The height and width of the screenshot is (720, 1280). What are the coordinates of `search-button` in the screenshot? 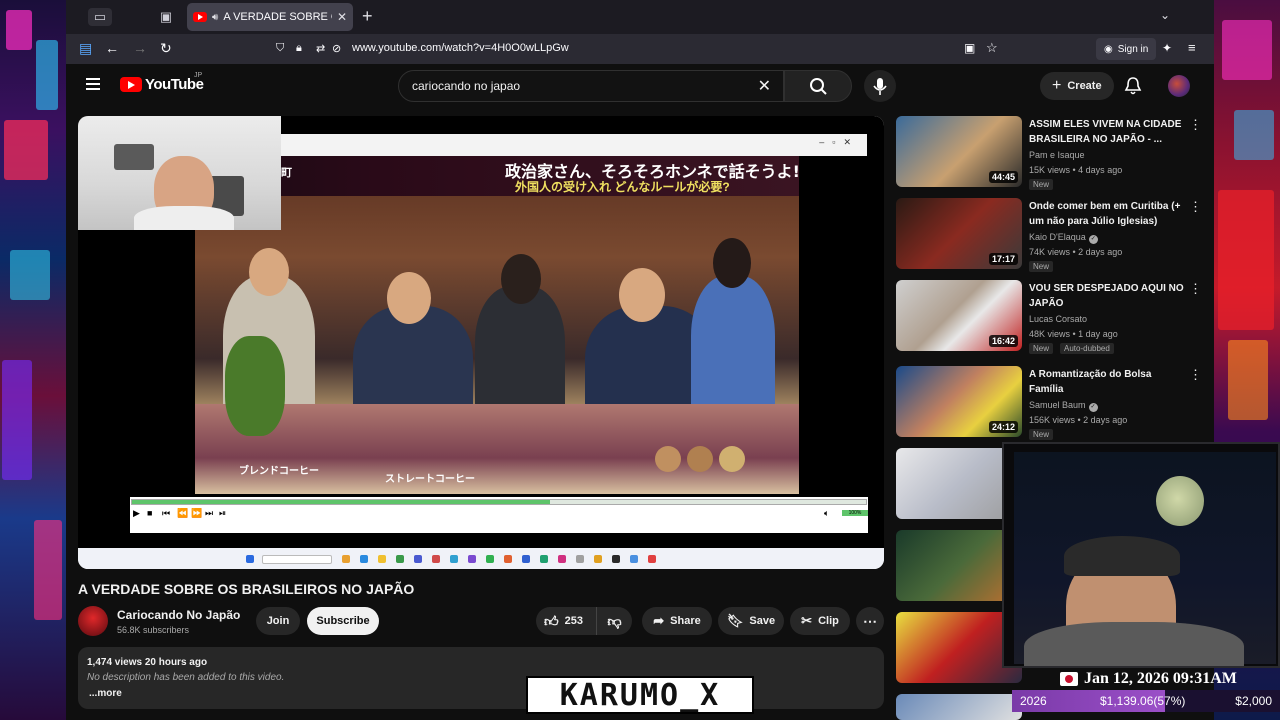 It's located at (818, 86).